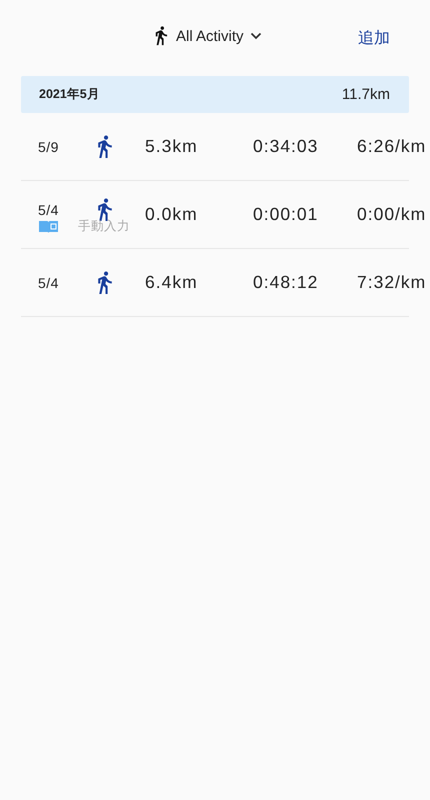  What do you see at coordinates (207, 36) in the screenshot?
I see `activity-filter: All Activity` at bounding box center [207, 36].